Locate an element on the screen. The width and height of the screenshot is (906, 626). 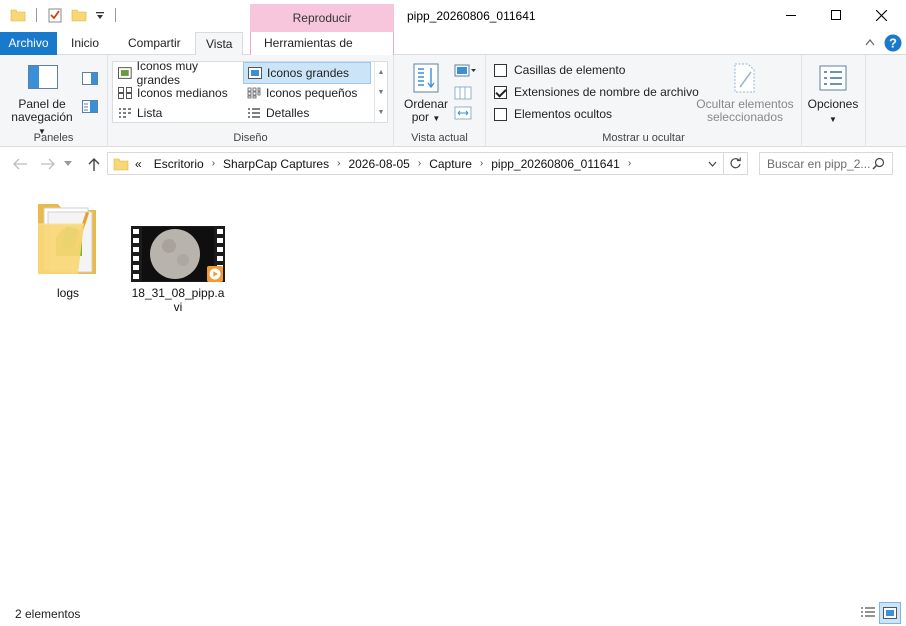
file-extensions-label: Extensiones de nombre de archivo is located at coordinates (606, 92).